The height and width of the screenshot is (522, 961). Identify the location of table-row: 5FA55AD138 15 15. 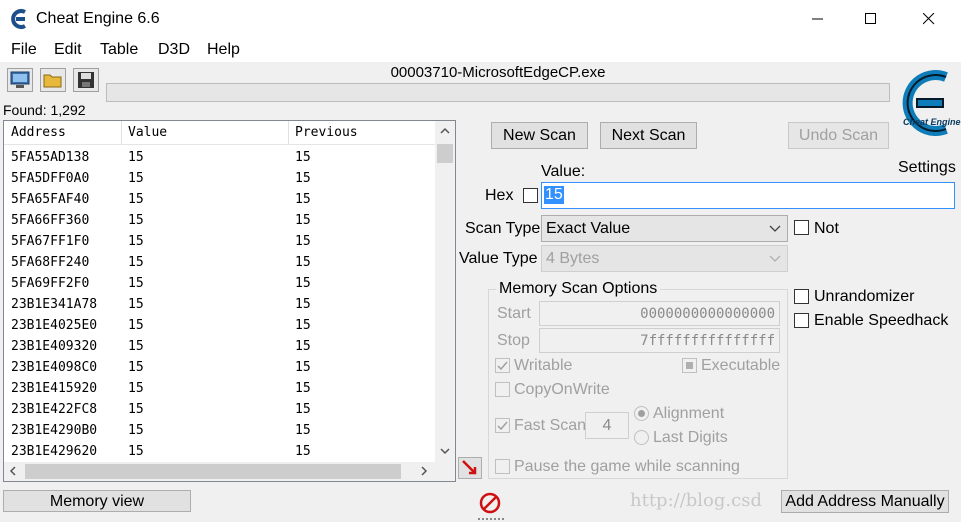
(219, 157).